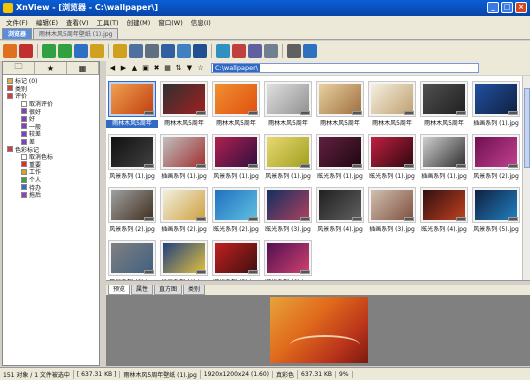  I want to click on scrollbar-thumb, so click(527, 128).